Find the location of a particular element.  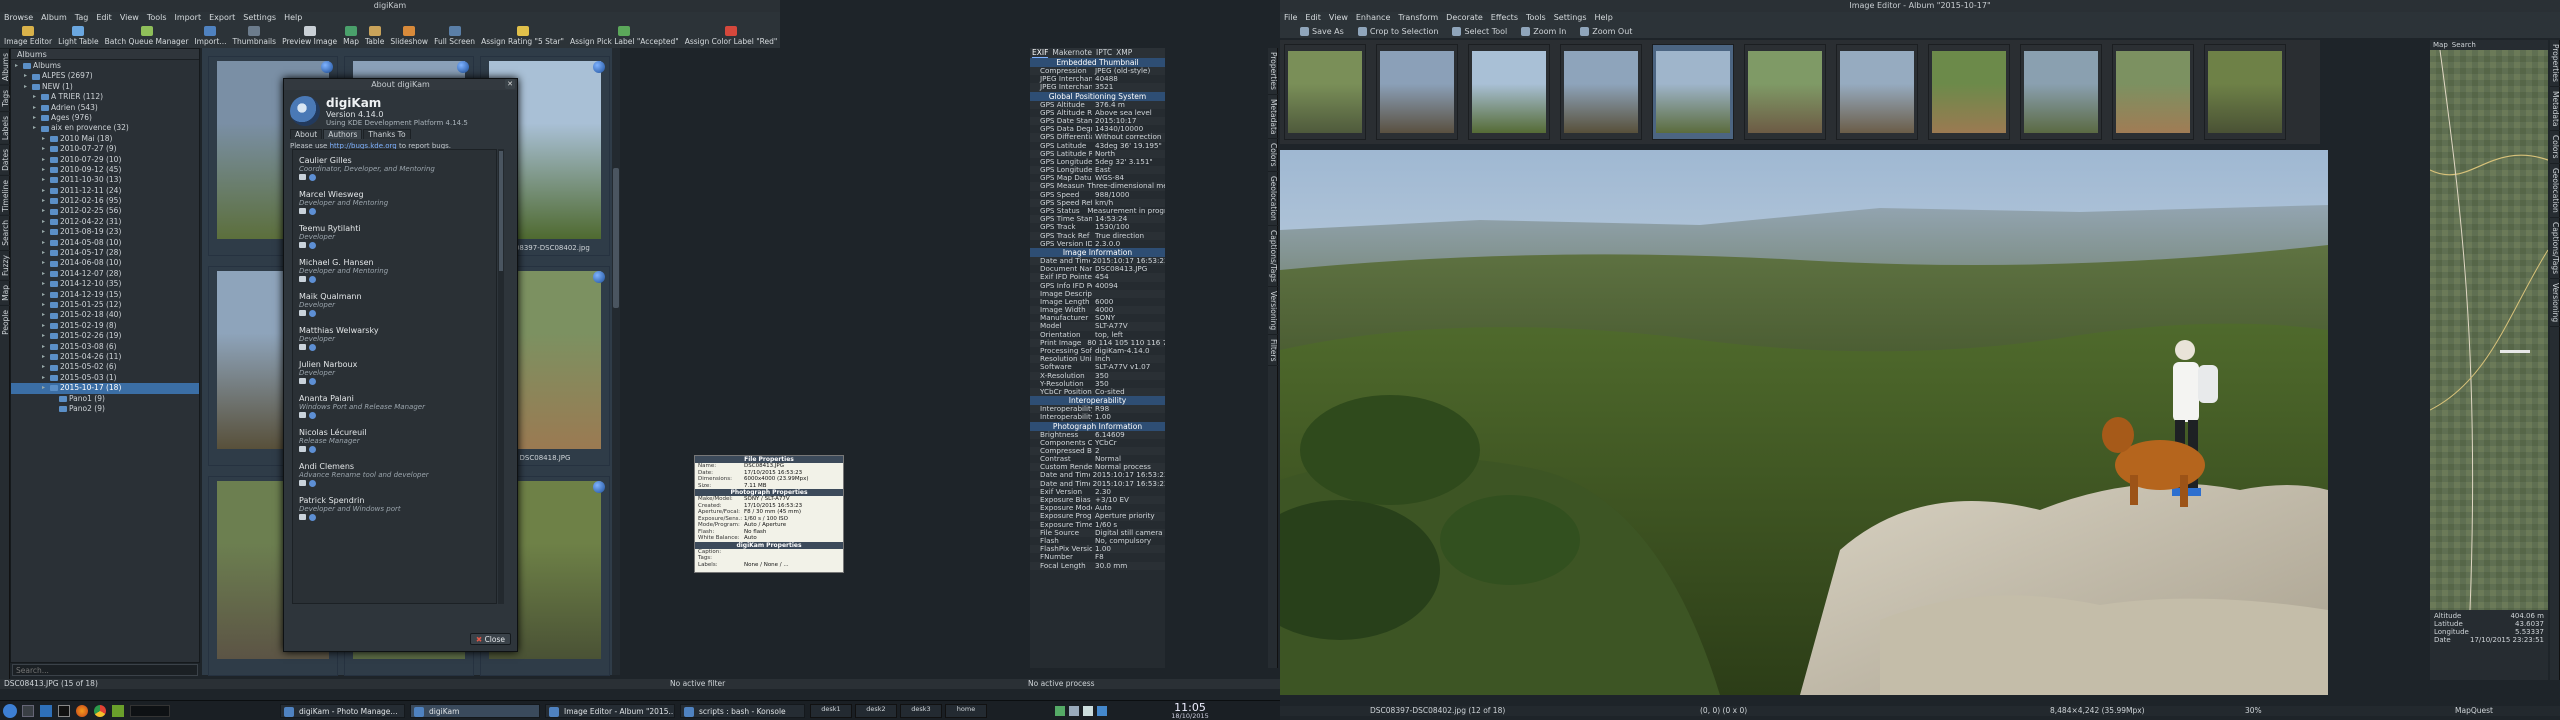

about-close-icon: ✕ is located at coordinates (510, 84).